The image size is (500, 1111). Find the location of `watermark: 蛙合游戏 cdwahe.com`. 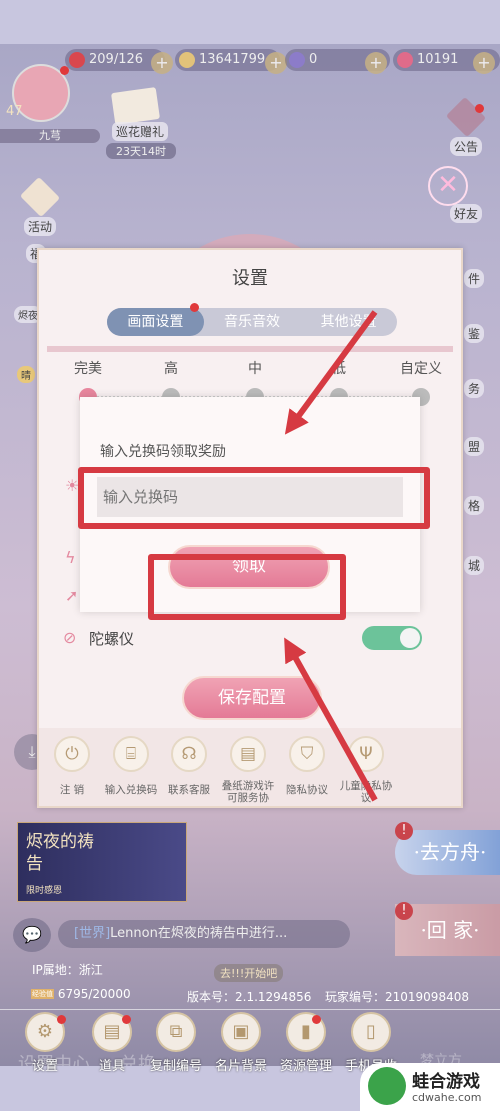

watermark: 蛙合游戏 cdwahe.com is located at coordinates (430, 1087).